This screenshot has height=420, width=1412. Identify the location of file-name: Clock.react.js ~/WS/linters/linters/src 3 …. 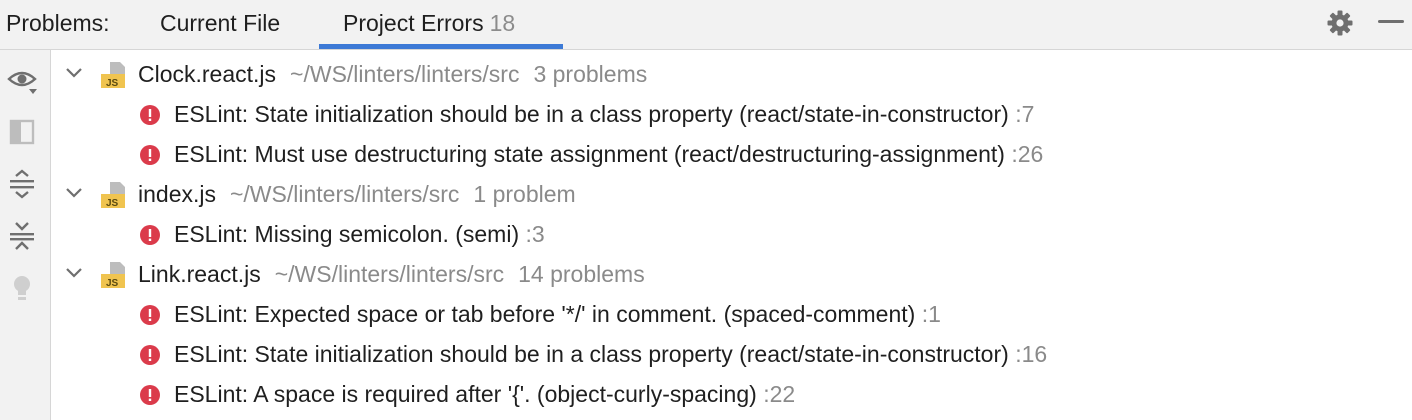
(393, 74).